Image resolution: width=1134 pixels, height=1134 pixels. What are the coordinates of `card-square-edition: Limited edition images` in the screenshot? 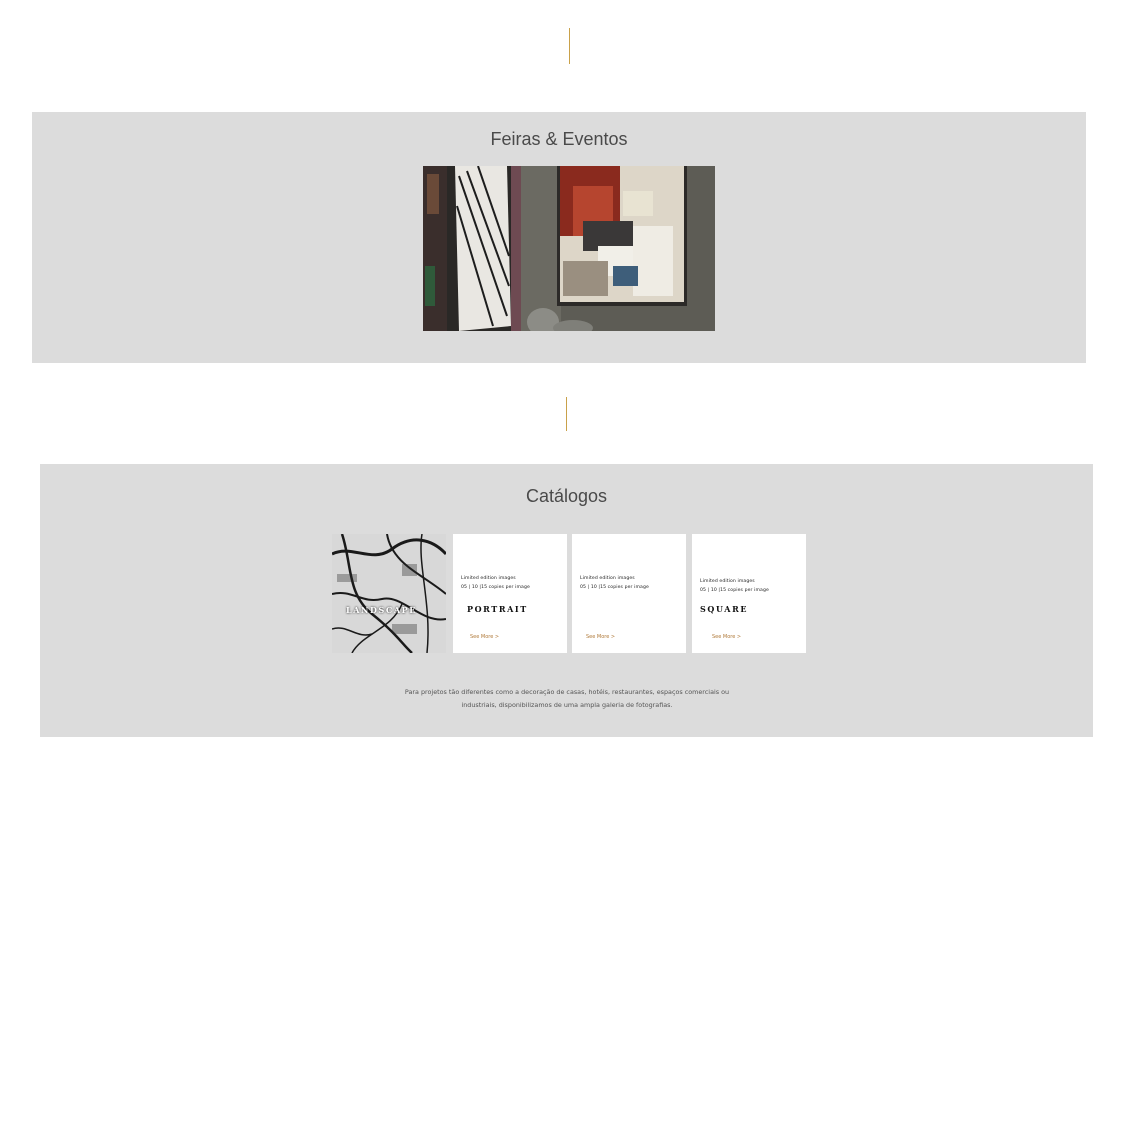 It's located at (727, 581).